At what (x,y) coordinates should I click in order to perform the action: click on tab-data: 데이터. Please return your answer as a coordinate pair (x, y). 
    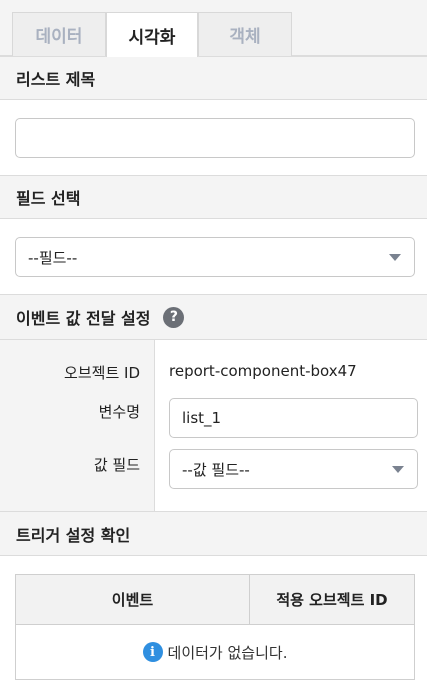
    Looking at the image, I should click on (59, 34).